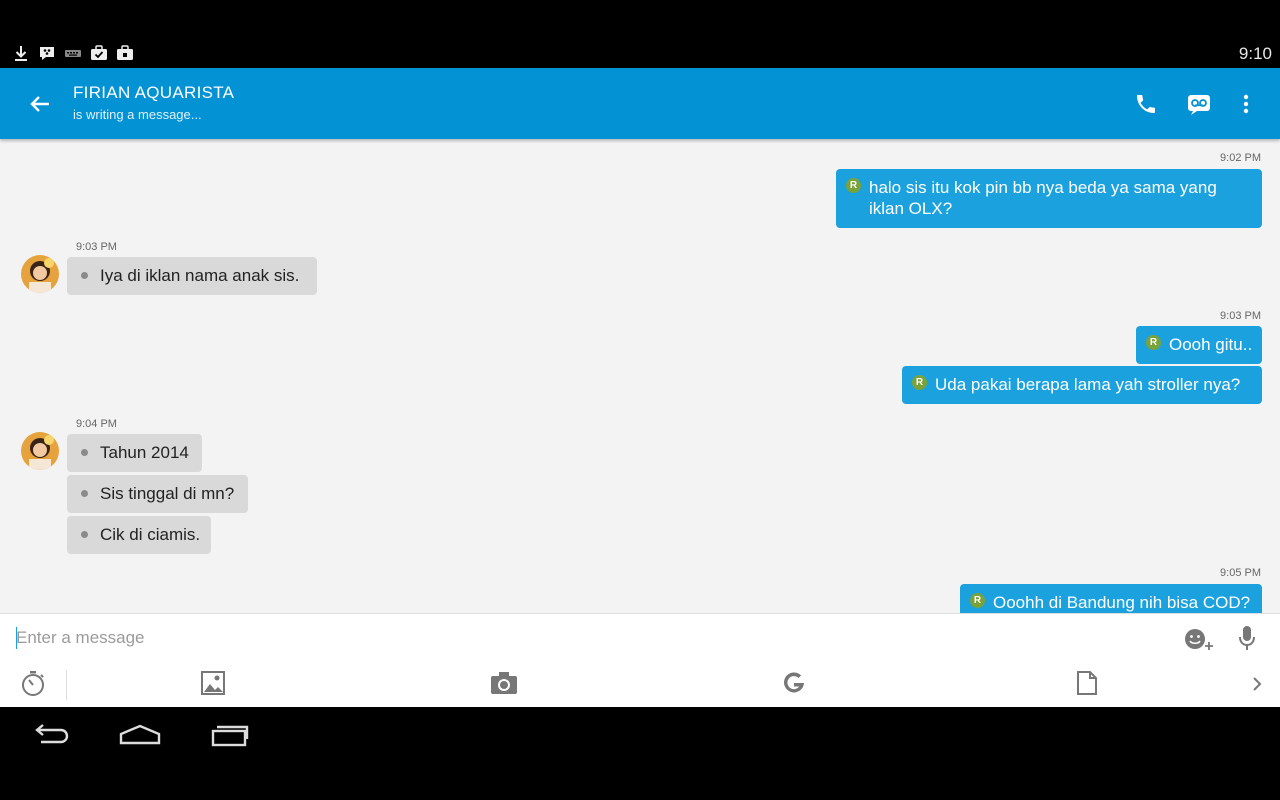 The image size is (1280, 800). I want to click on gallery-button, so click(213, 683).